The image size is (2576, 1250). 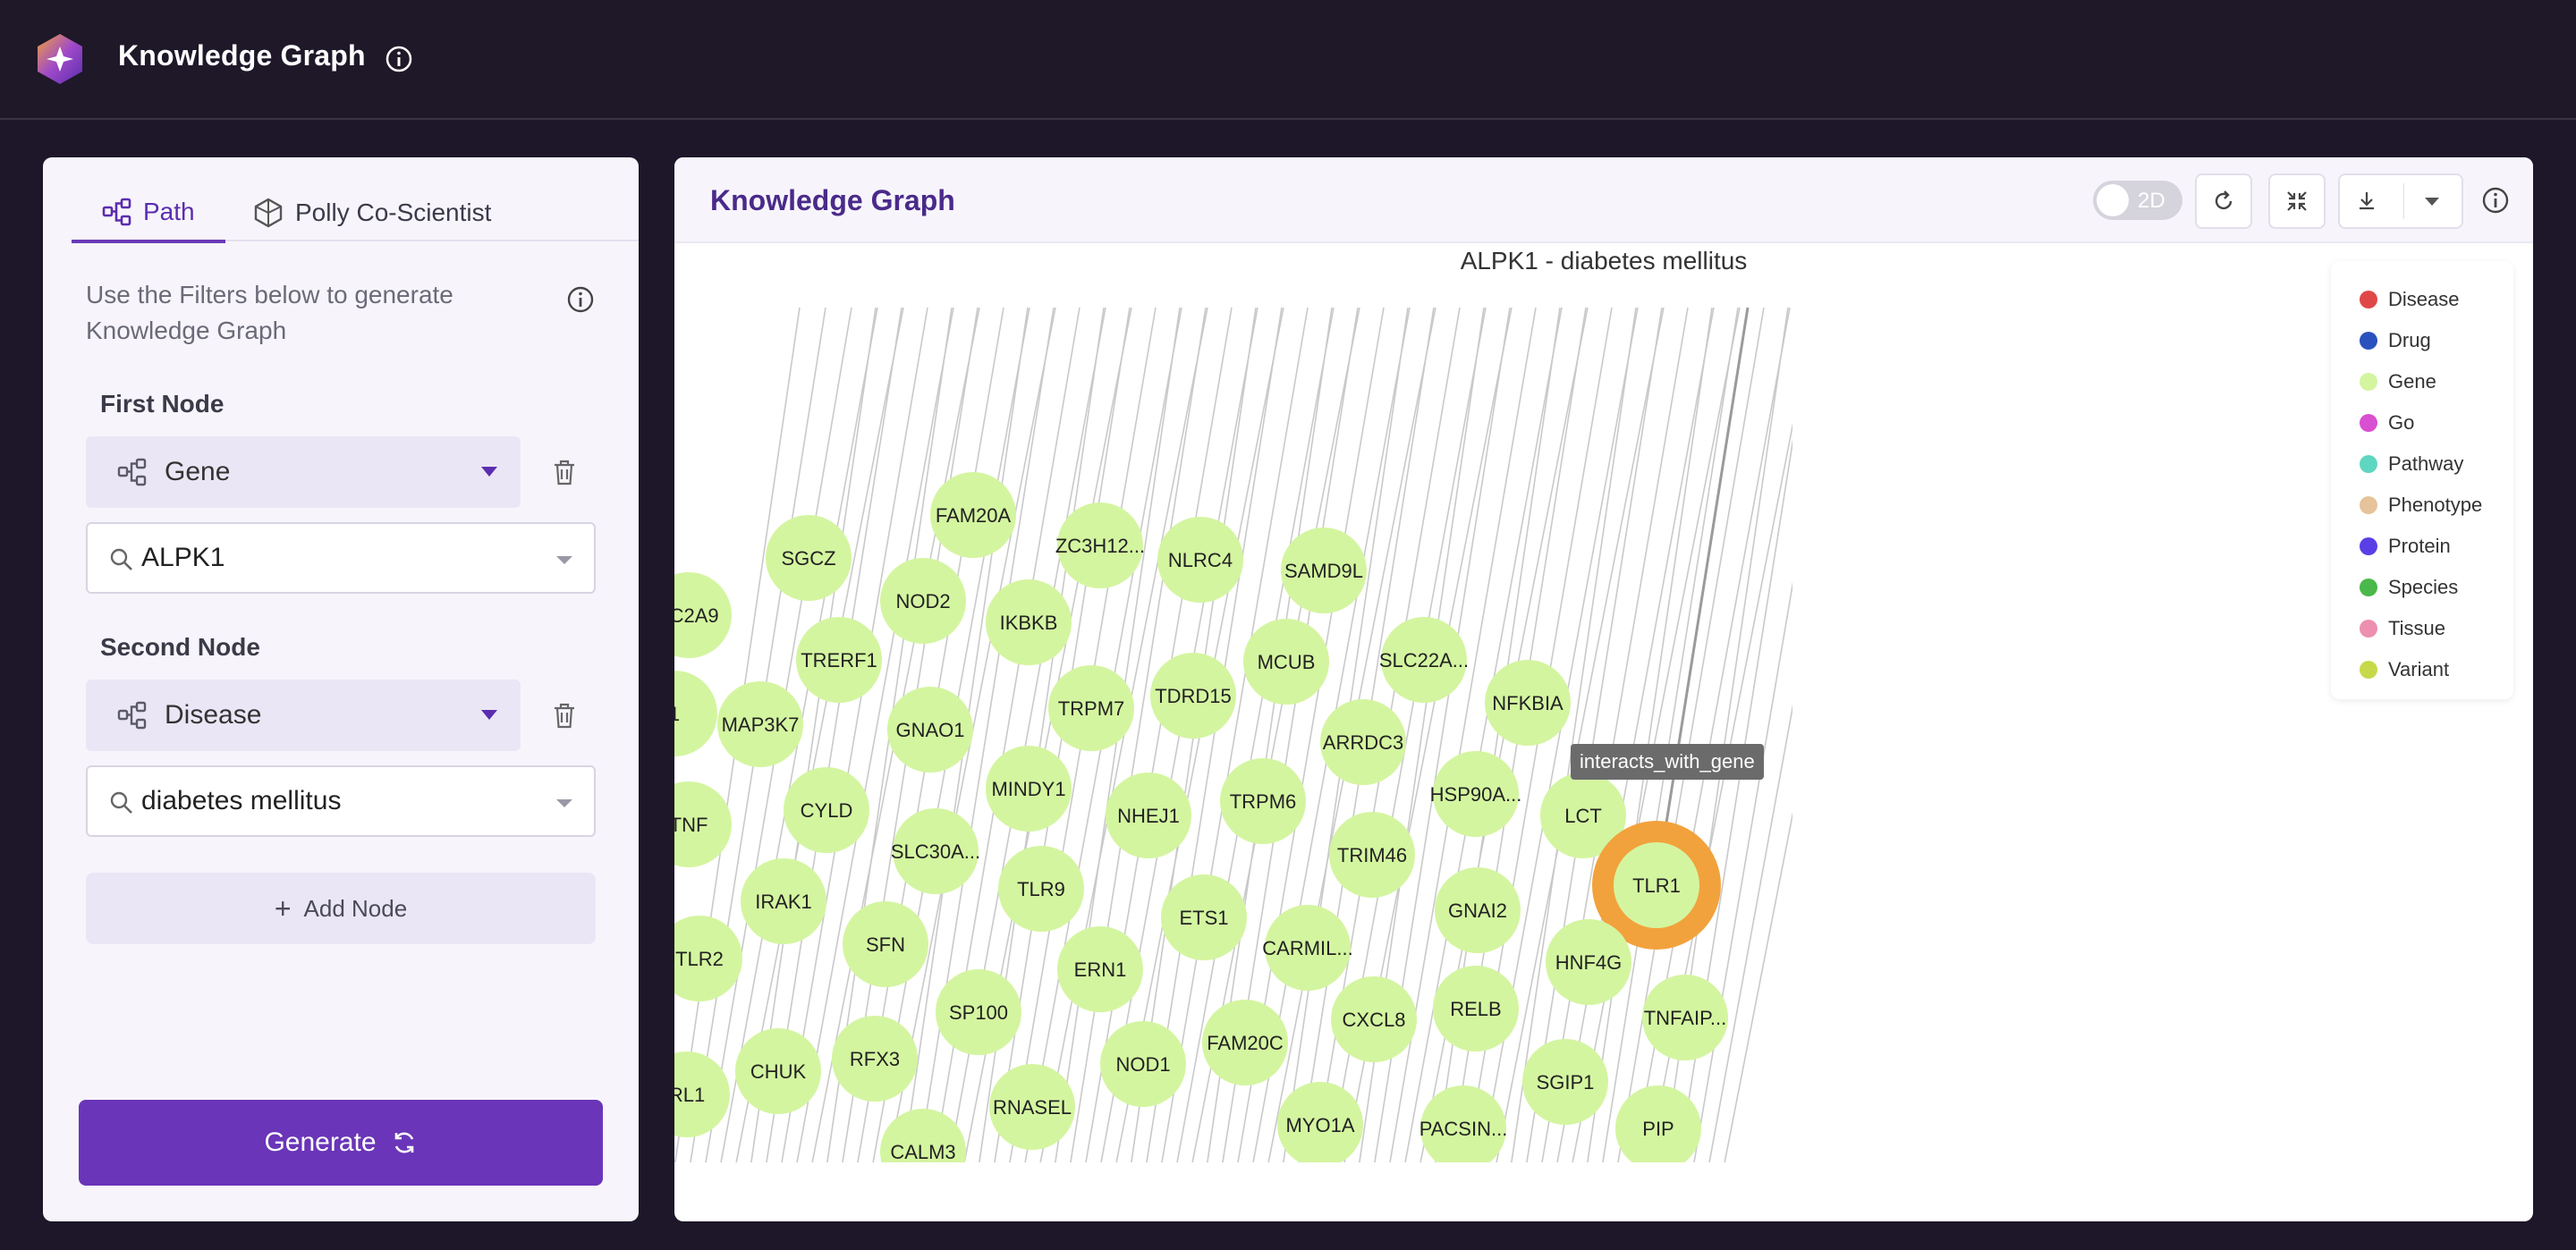 I want to click on node-label: CALM3, so click(x=922, y=1152).